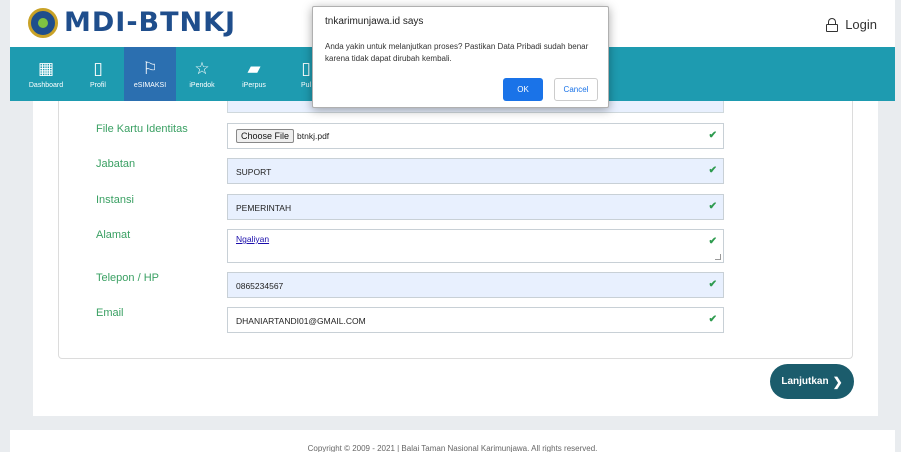 This screenshot has width=901, height=452. Describe the element at coordinates (46, 85) in the screenshot. I see `nav-item-label: Dashboard` at that location.